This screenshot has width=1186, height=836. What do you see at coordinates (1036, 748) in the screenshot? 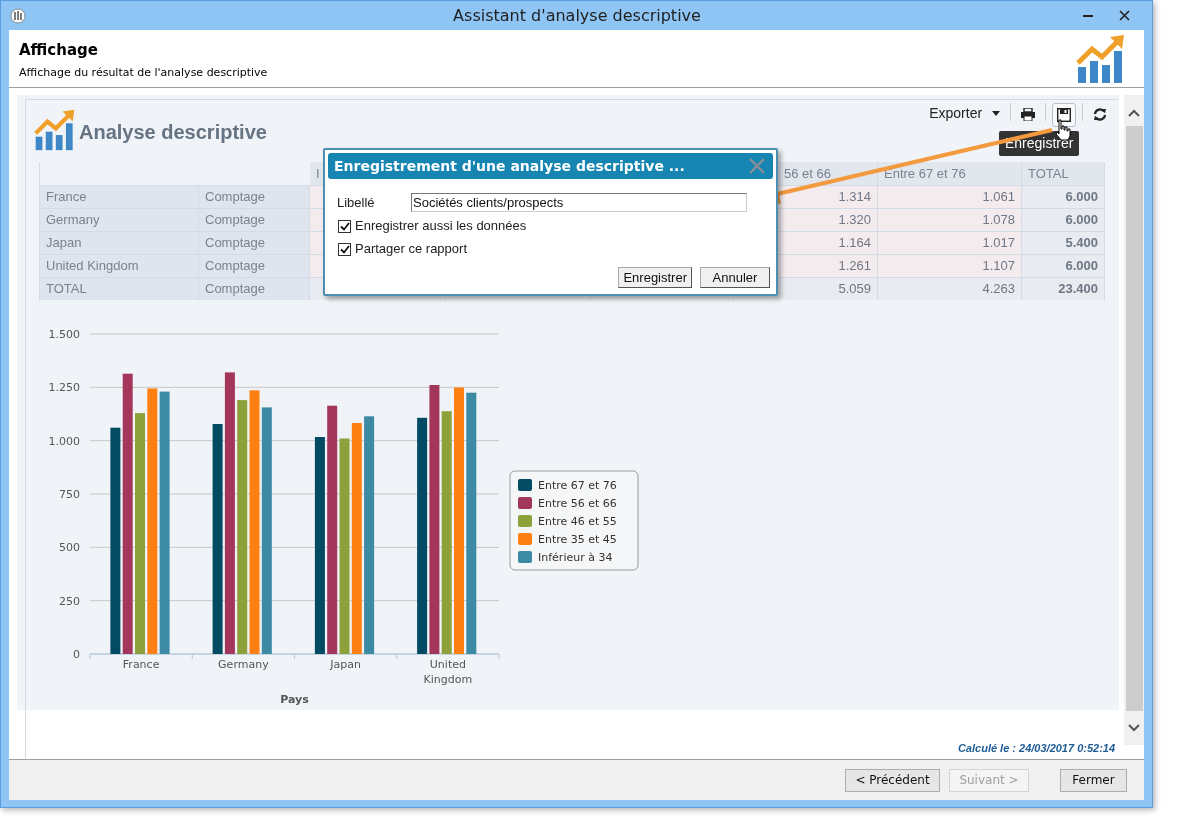
I see `computed-timestamp: Calculé le : 24/03/2017 0:52:14` at bounding box center [1036, 748].